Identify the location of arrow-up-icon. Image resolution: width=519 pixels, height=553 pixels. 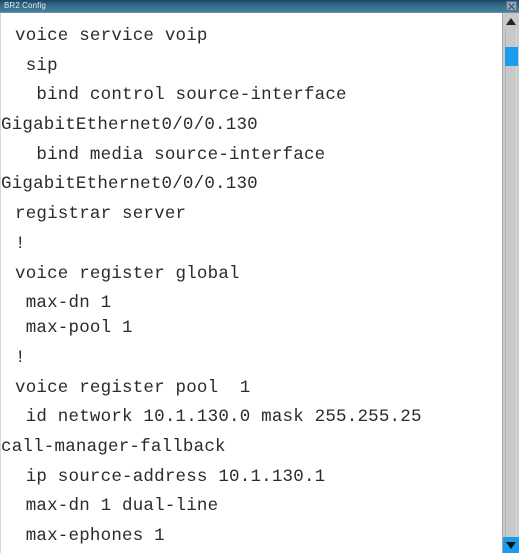
(511, 21).